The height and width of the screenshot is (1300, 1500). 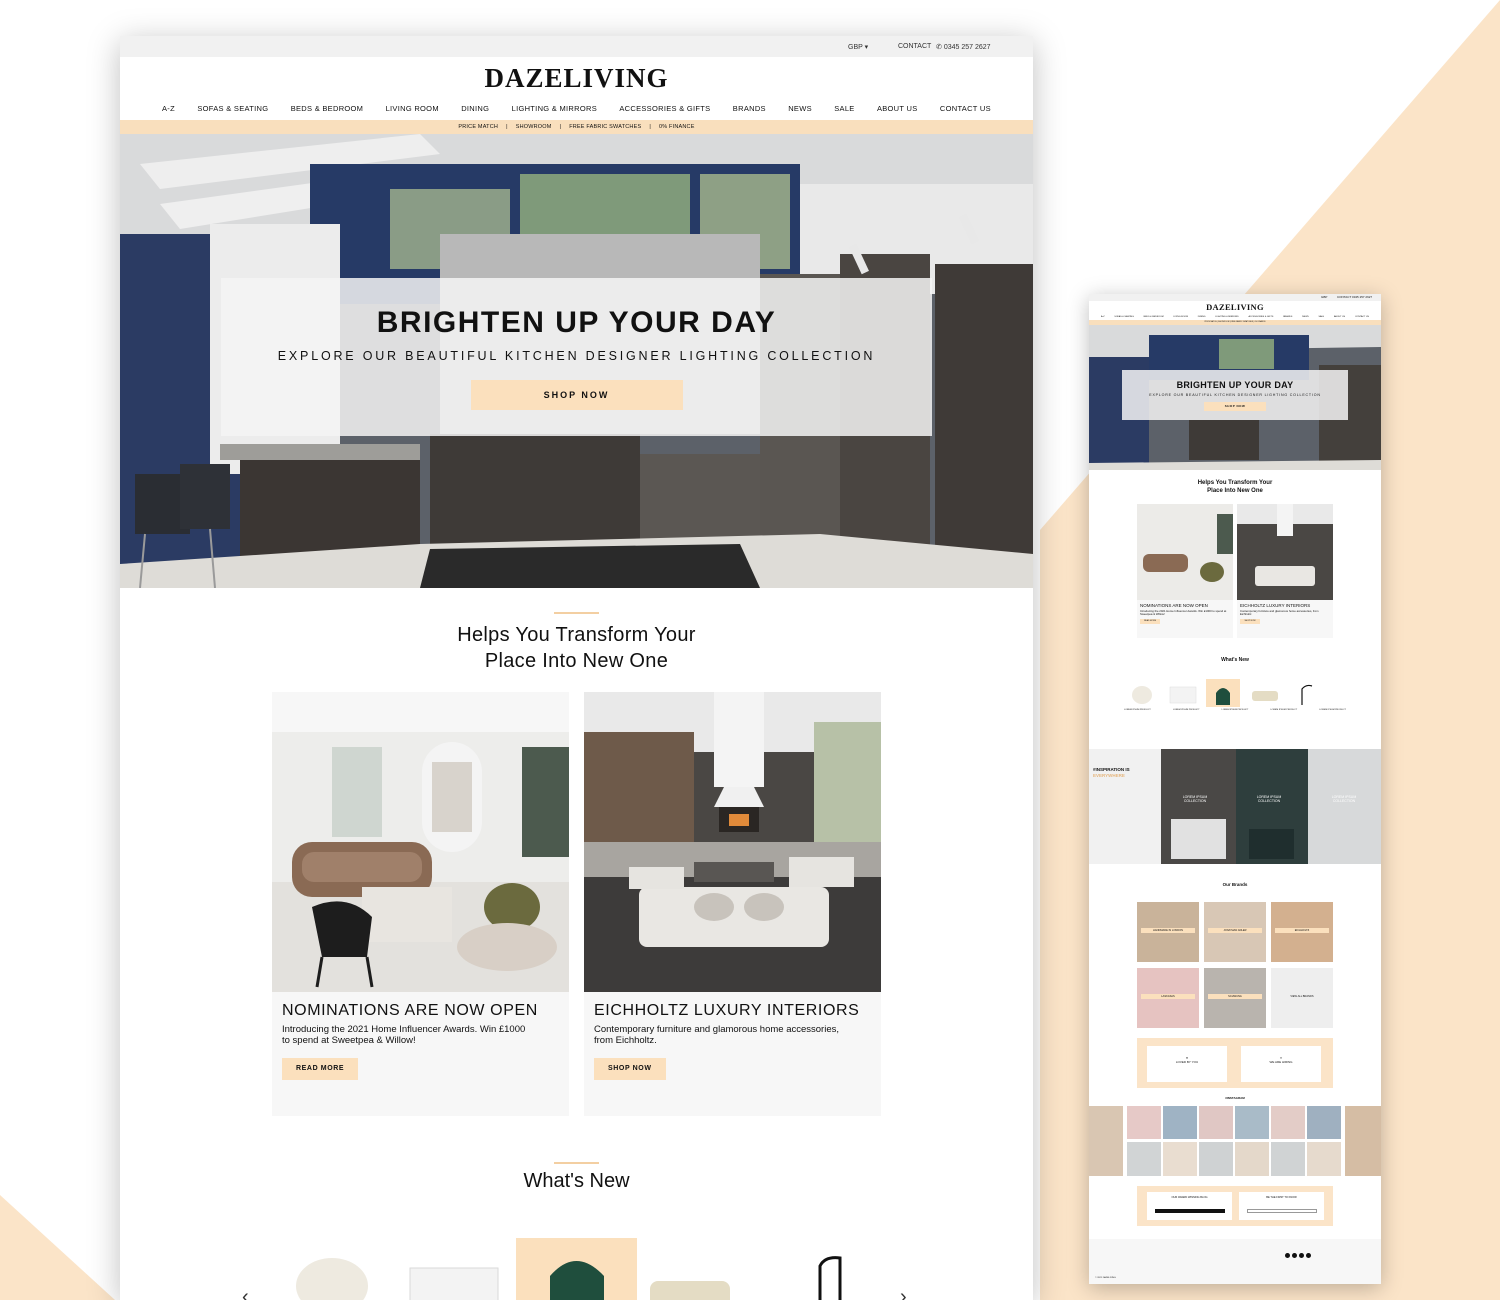 I want to click on living-room-image, so click(x=420, y=842).